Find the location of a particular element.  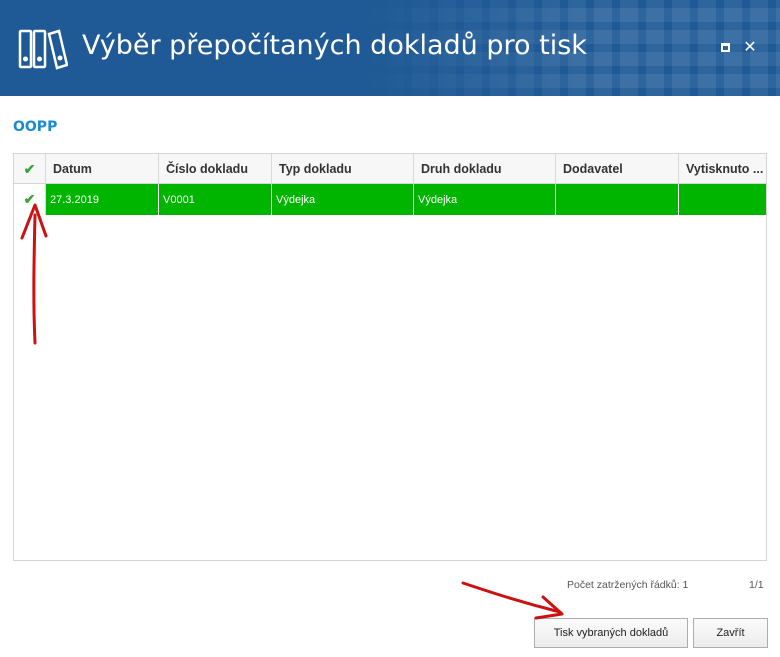

maximize-icon is located at coordinates (725, 47).